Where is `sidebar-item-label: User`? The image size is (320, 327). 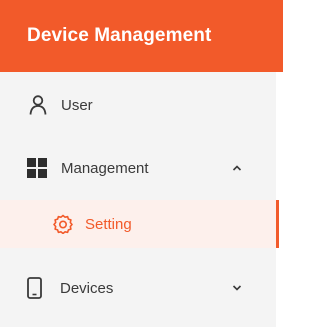 sidebar-item-label: User is located at coordinates (77, 105).